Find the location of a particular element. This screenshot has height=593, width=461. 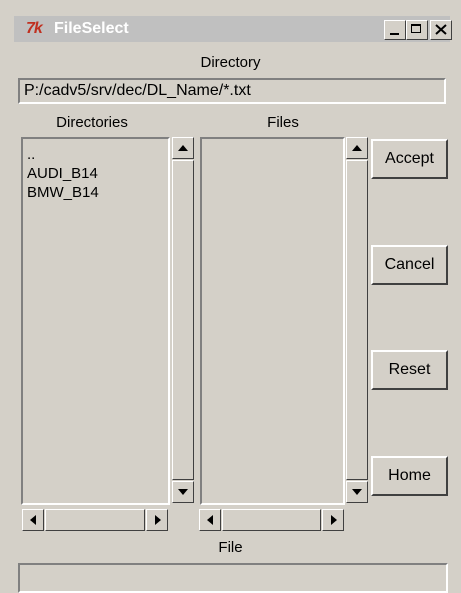

file-input is located at coordinates (233, 578).